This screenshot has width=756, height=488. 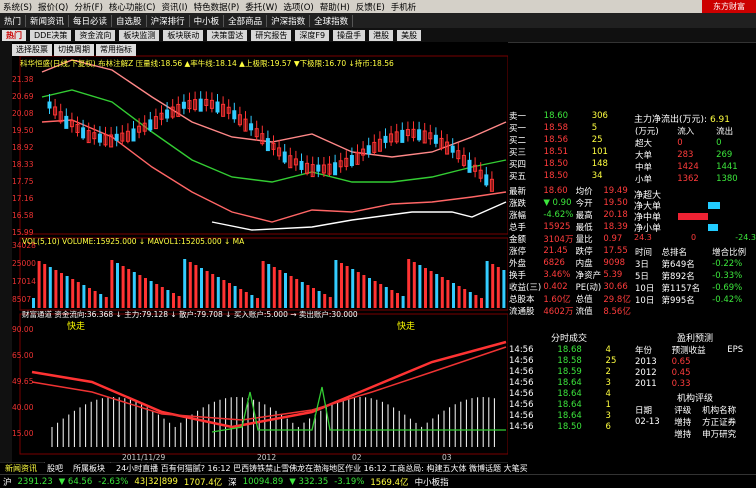 What do you see at coordinates (298, 7) in the screenshot?
I see `menu-item-7: 选项(O)` at bounding box center [298, 7].